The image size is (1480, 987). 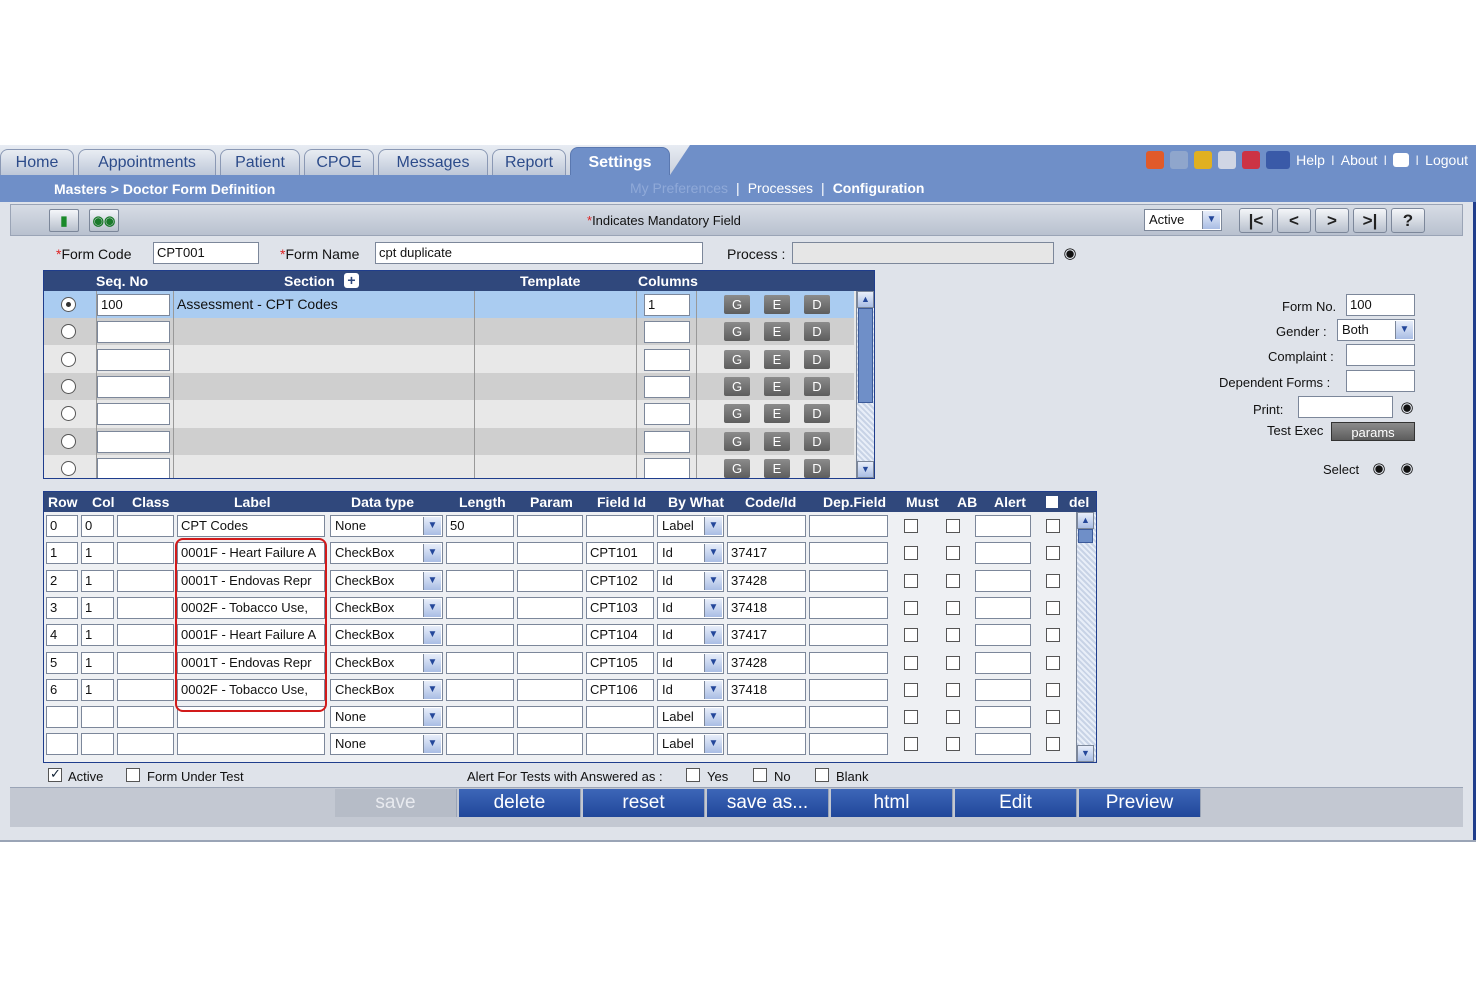 What do you see at coordinates (1203, 160) in the screenshot?
I see `user-group-icon` at bounding box center [1203, 160].